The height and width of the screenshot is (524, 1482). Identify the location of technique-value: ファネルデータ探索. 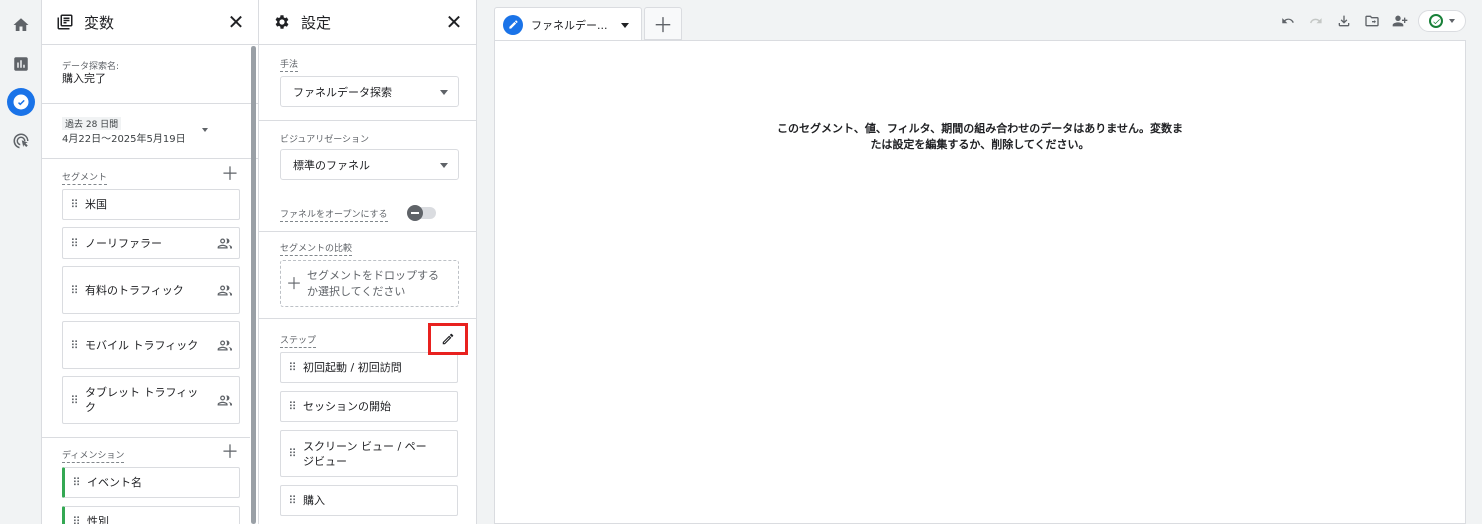
(342, 92).